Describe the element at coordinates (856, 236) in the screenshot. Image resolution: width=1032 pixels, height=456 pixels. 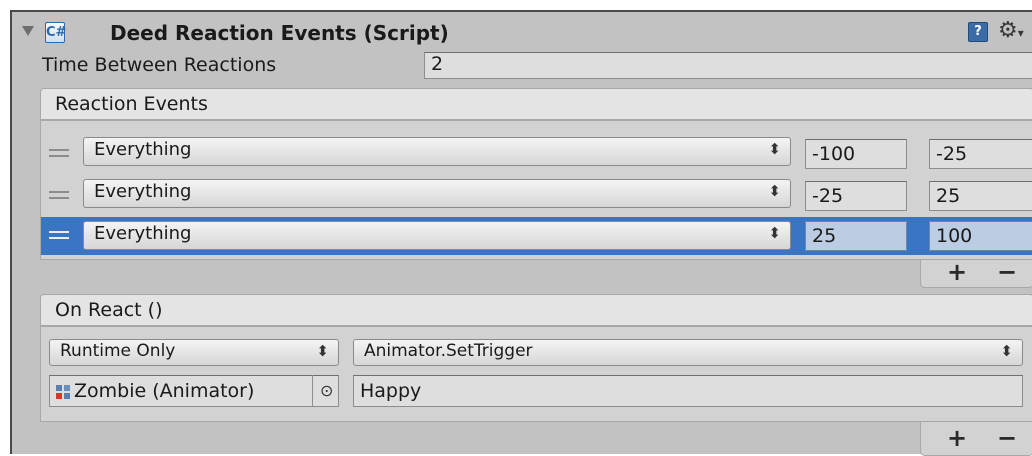
I see `min-value-field: 25` at that location.